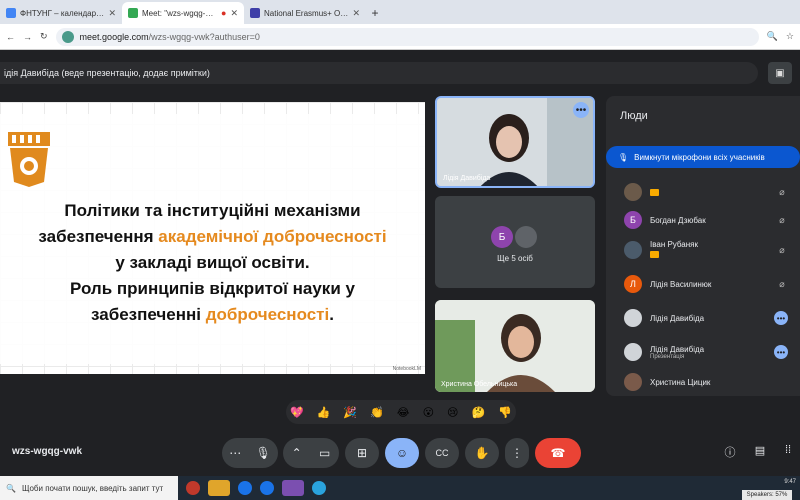 This screenshot has height=500, width=800. What do you see at coordinates (245, 488) in the screenshot?
I see `chrome-app-icon` at bounding box center [245, 488].